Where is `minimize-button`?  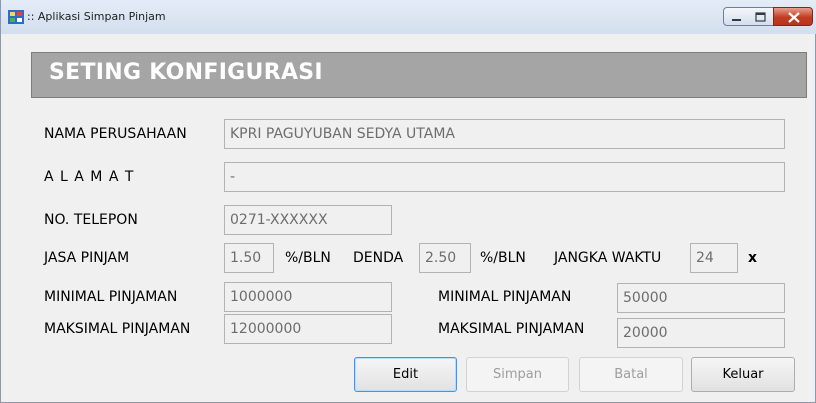 minimize-button is located at coordinates (736, 16).